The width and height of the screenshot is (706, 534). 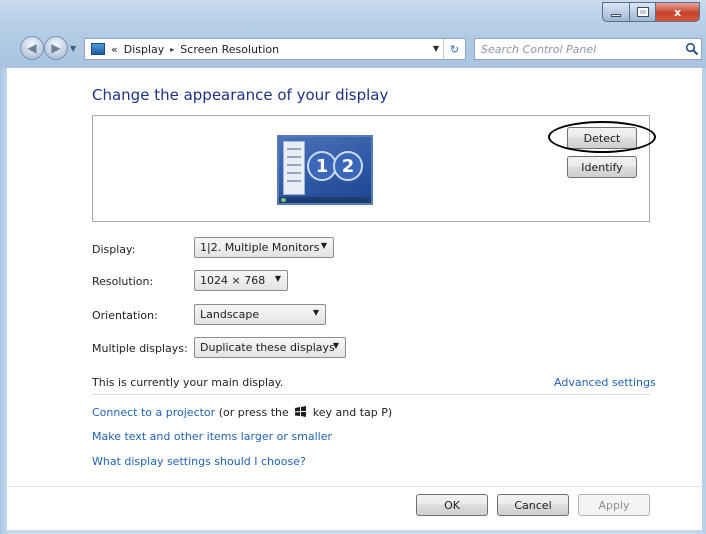 I want to click on orientation-select: Landscape ▼, so click(x=260, y=314).